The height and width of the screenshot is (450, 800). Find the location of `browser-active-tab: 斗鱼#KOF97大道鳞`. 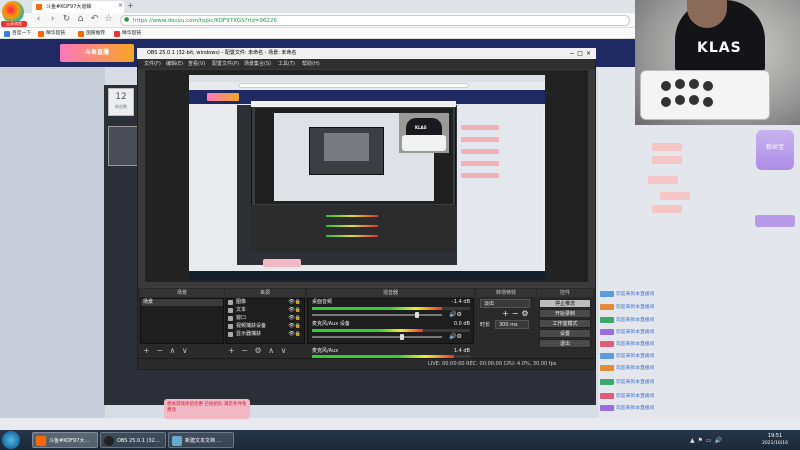

browser-active-tab: 斗鱼#KOF97大道鳞 is located at coordinates (78, 7).